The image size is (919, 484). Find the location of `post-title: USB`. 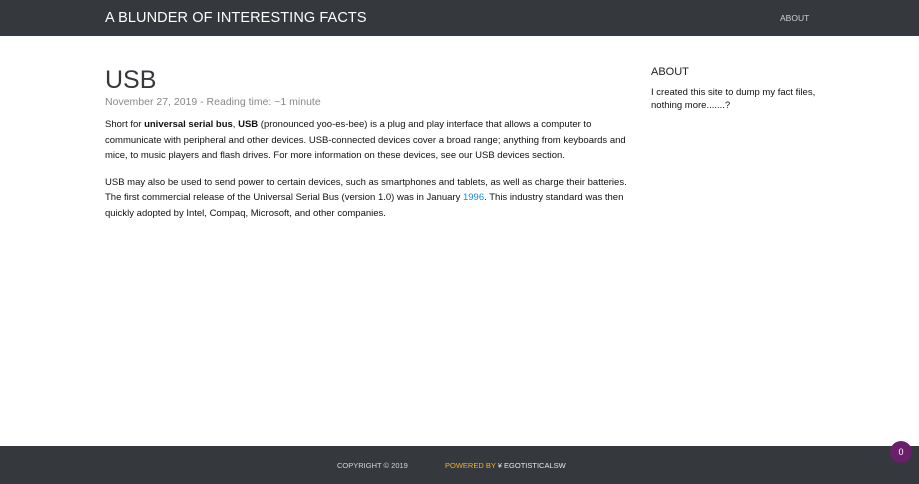

post-title: USB is located at coordinates (131, 80).